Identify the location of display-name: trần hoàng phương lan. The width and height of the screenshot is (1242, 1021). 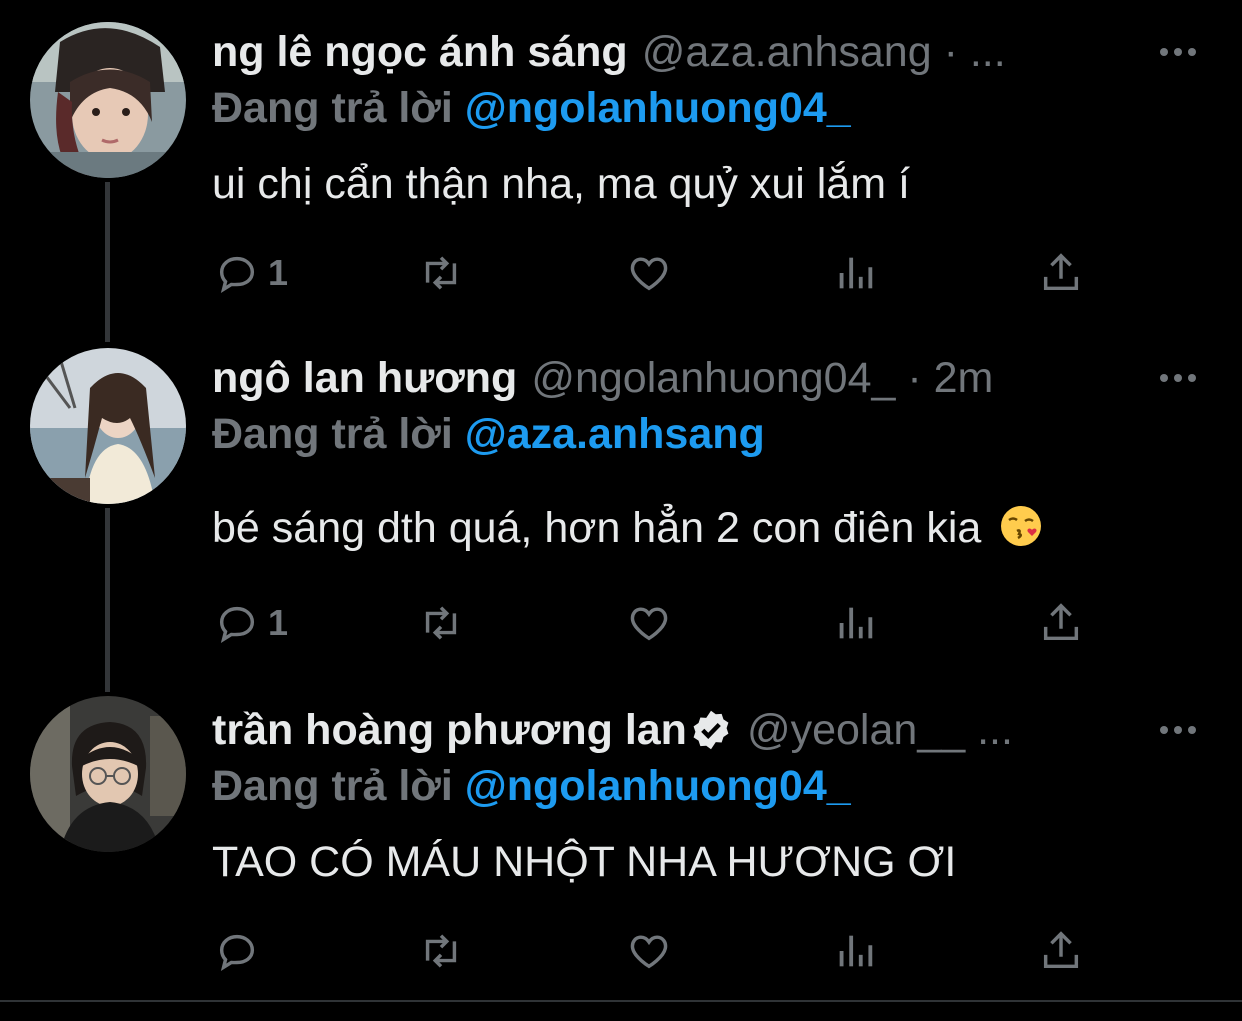
(449, 730).